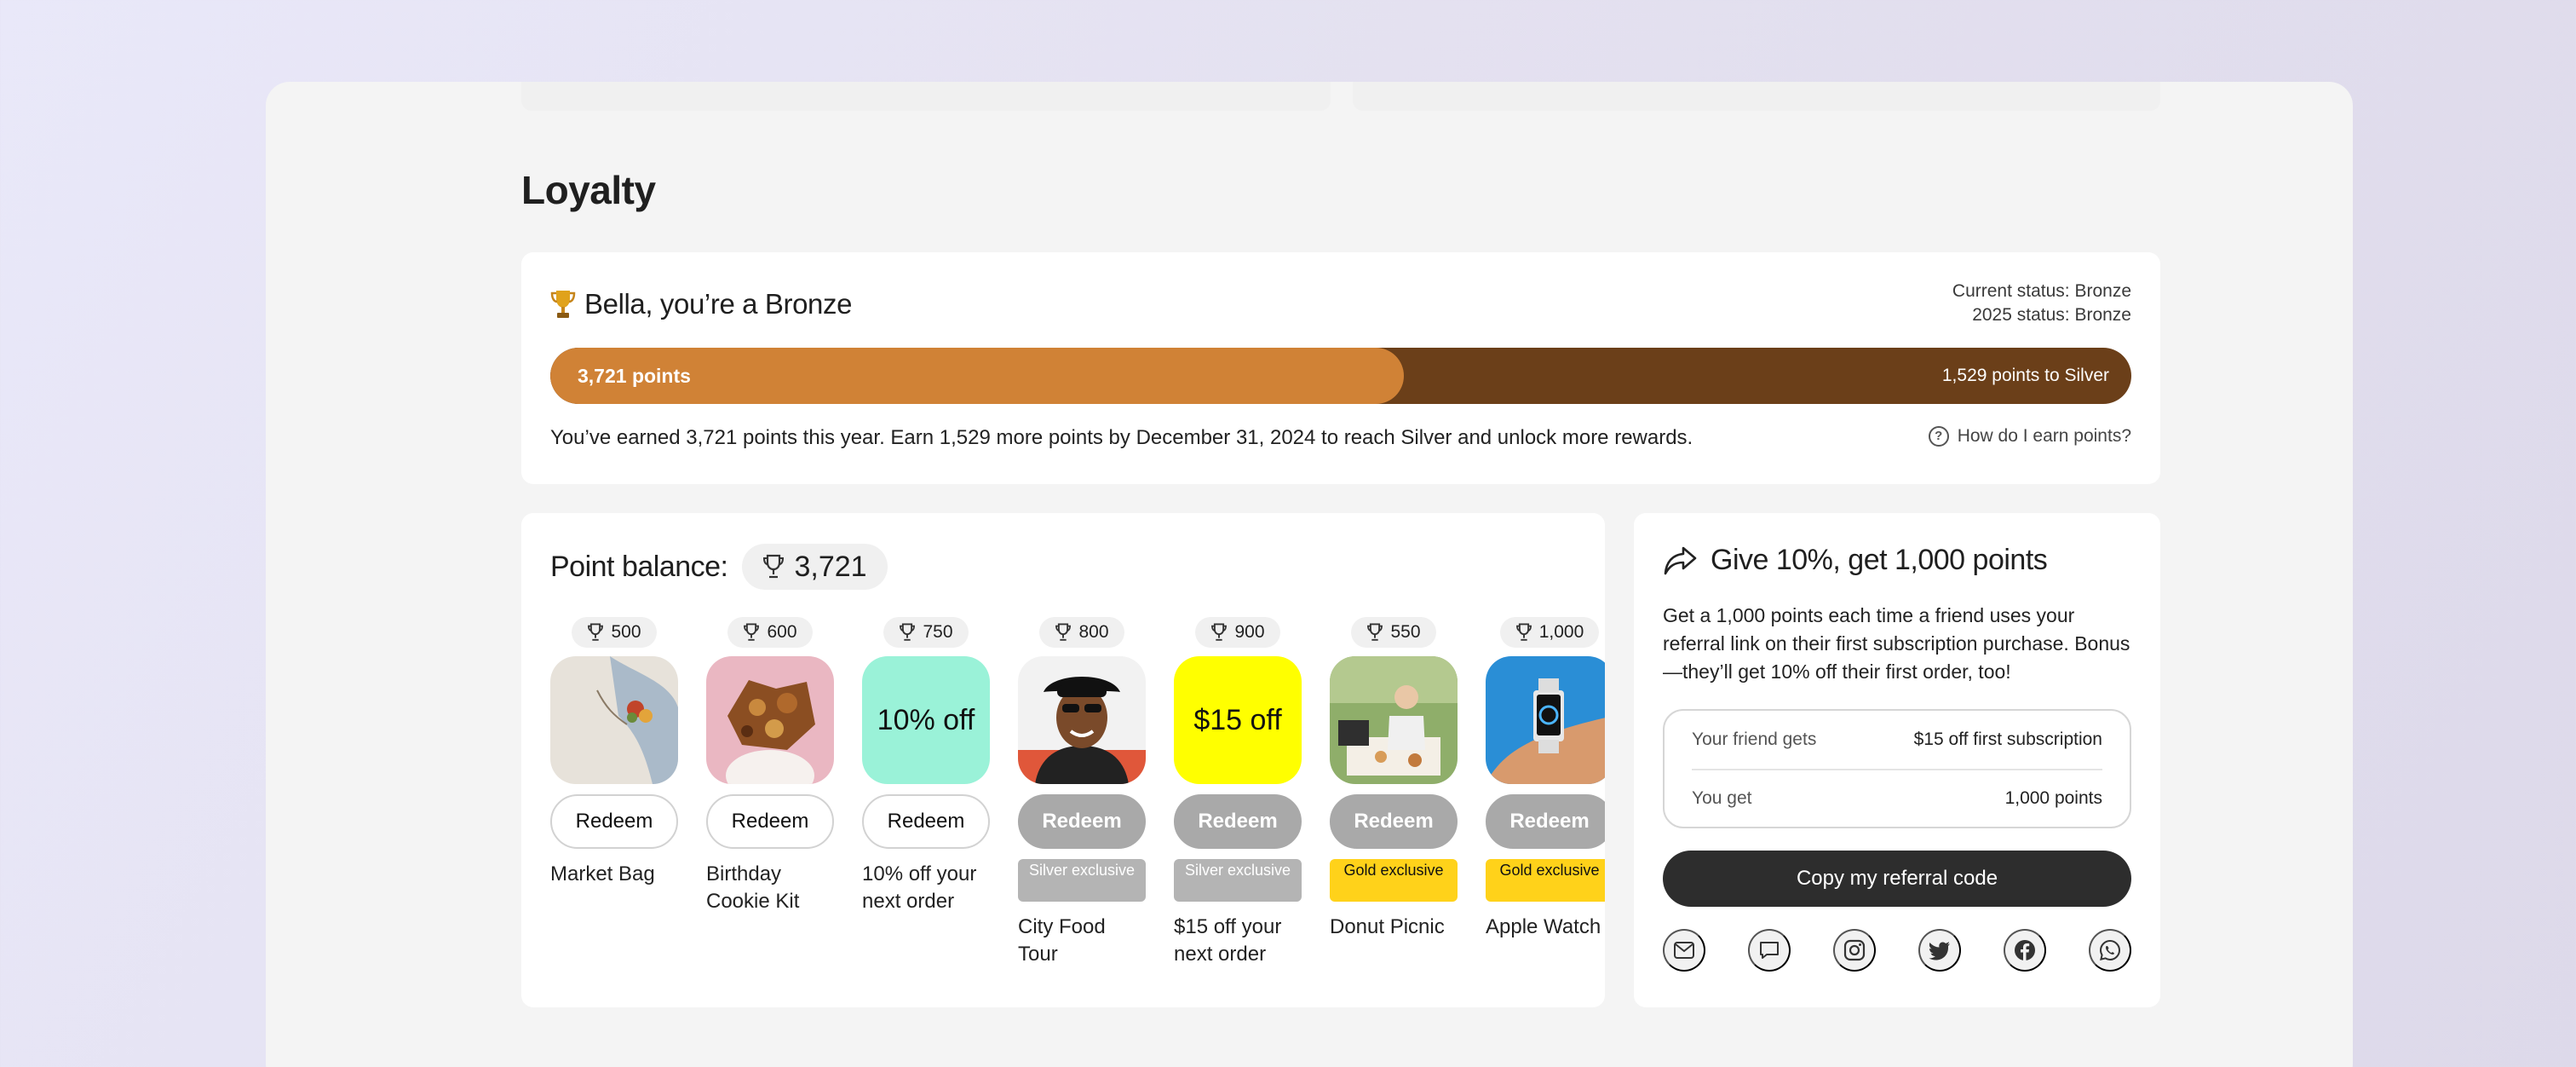 The height and width of the screenshot is (1067, 2576). I want to click on reward-cost-value: 800, so click(1094, 632).